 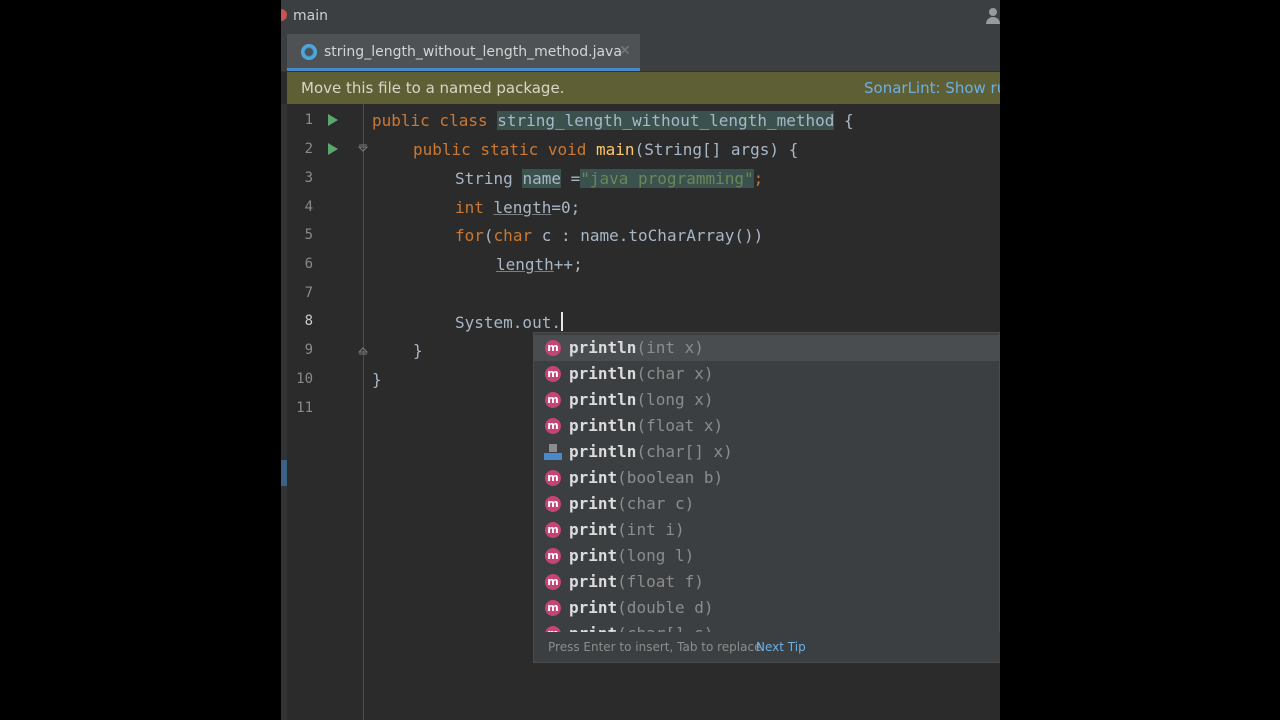 I want to click on java-class-icon, so click(x=309, y=52).